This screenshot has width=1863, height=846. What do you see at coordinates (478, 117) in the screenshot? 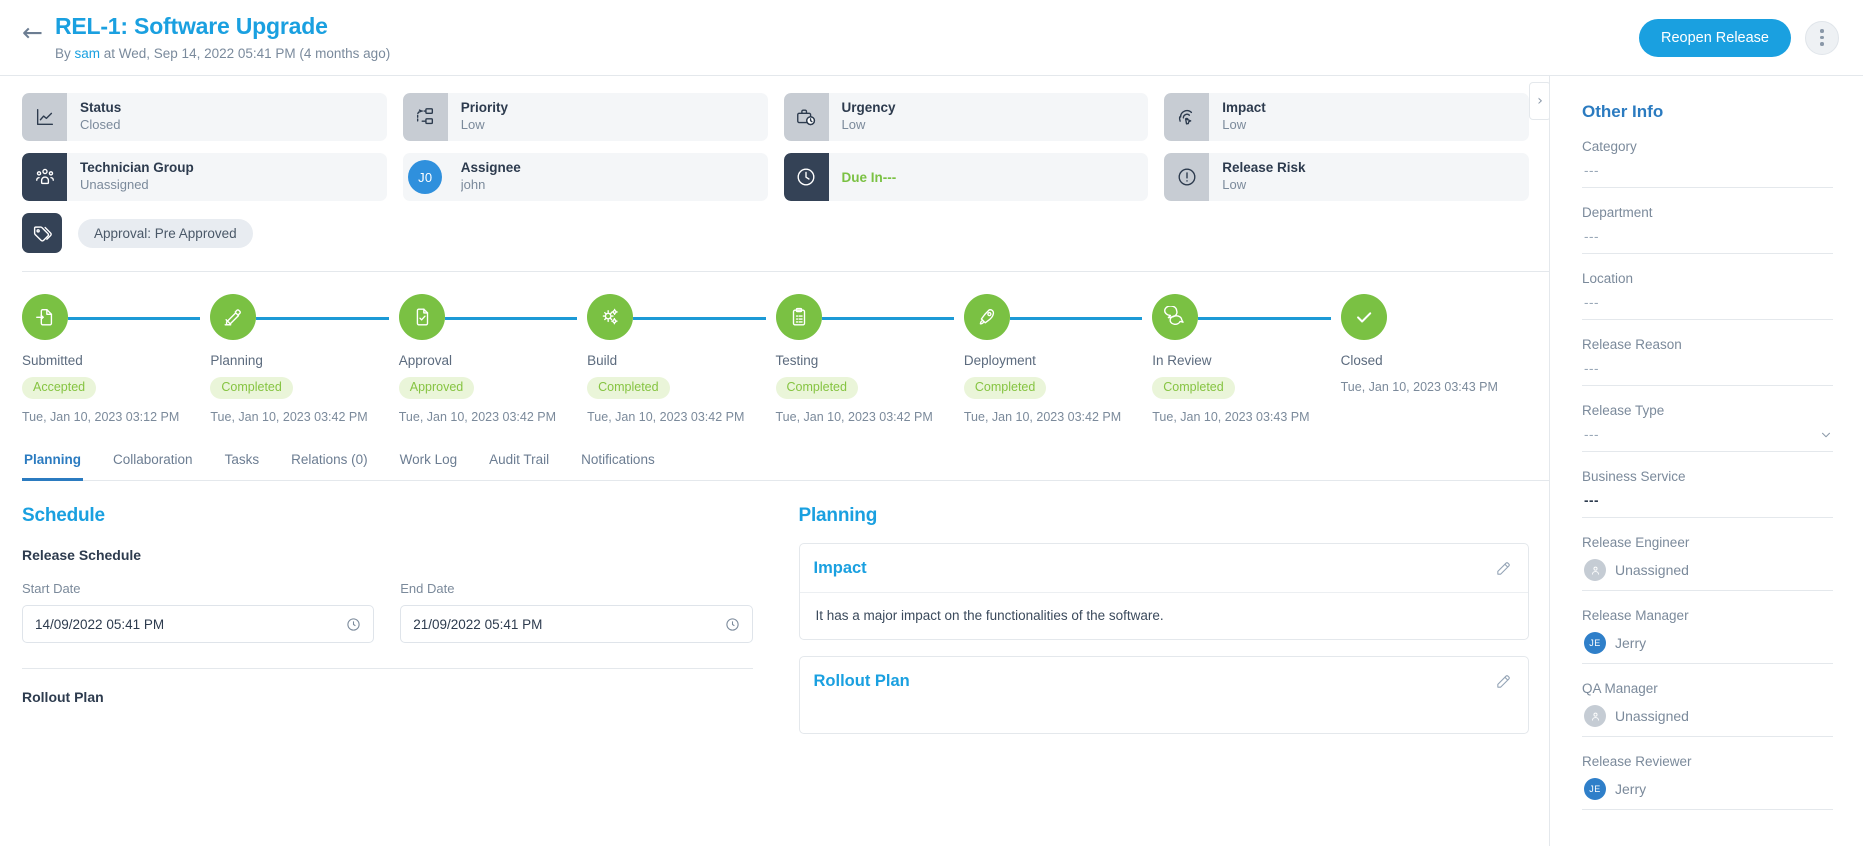
I see `info-card-text: Priority Low` at bounding box center [478, 117].